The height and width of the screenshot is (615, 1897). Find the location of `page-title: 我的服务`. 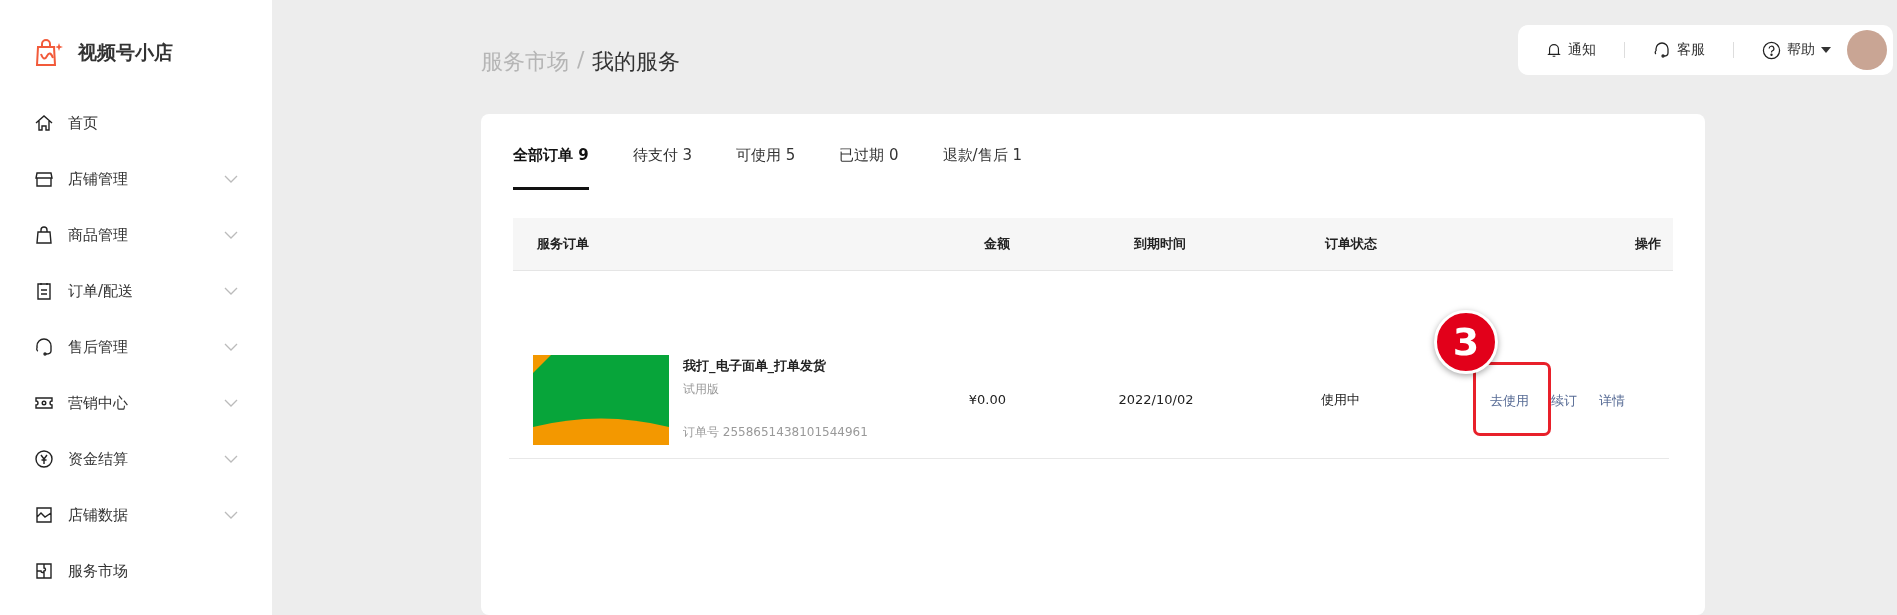

page-title: 我的服务 is located at coordinates (636, 62).